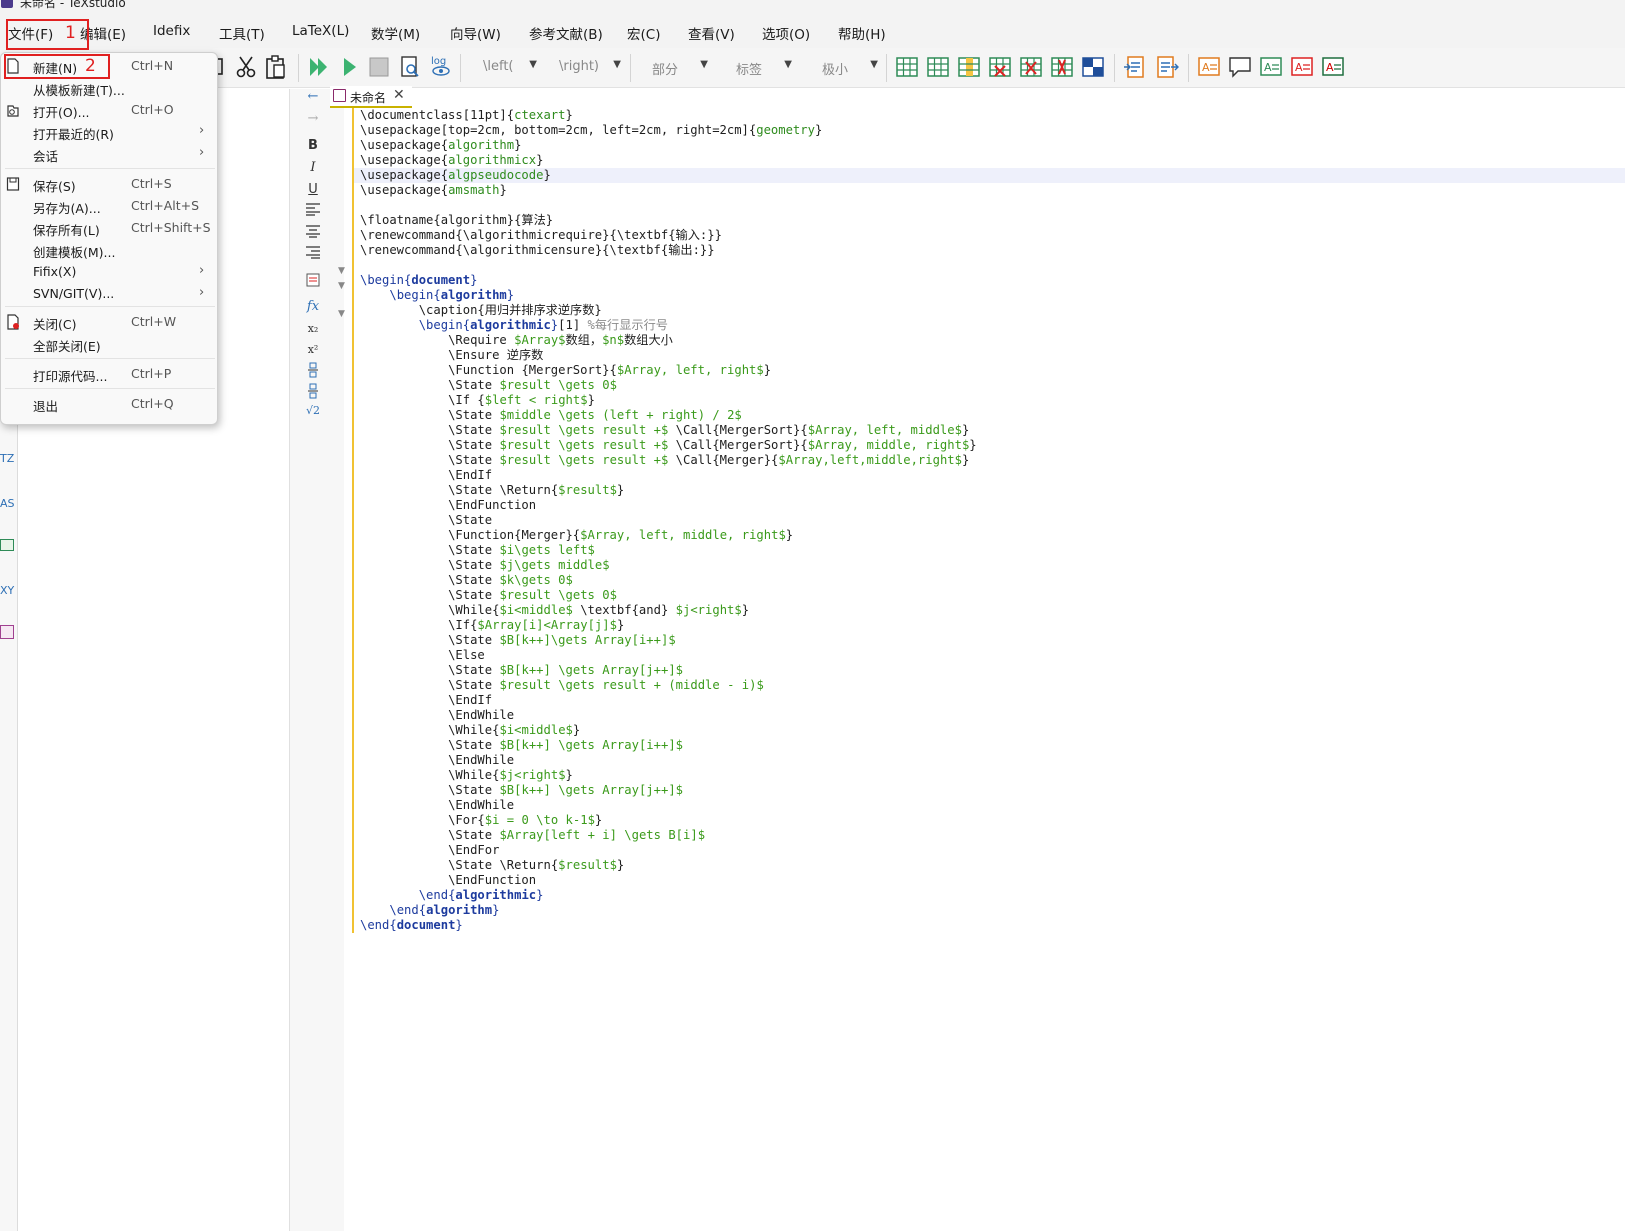 The image size is (1625, 1231). Describe the element at coordinates (313, 255) in the screenshot. I see `align-right-icon` at that location.